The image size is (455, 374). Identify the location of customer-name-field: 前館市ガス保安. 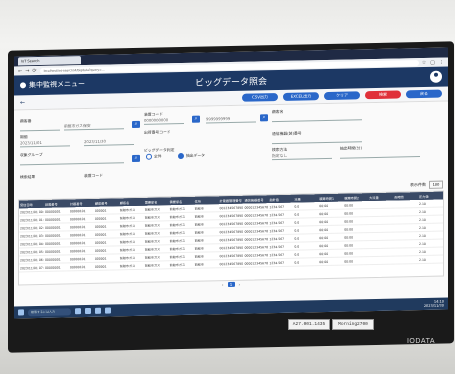
(94, 126).